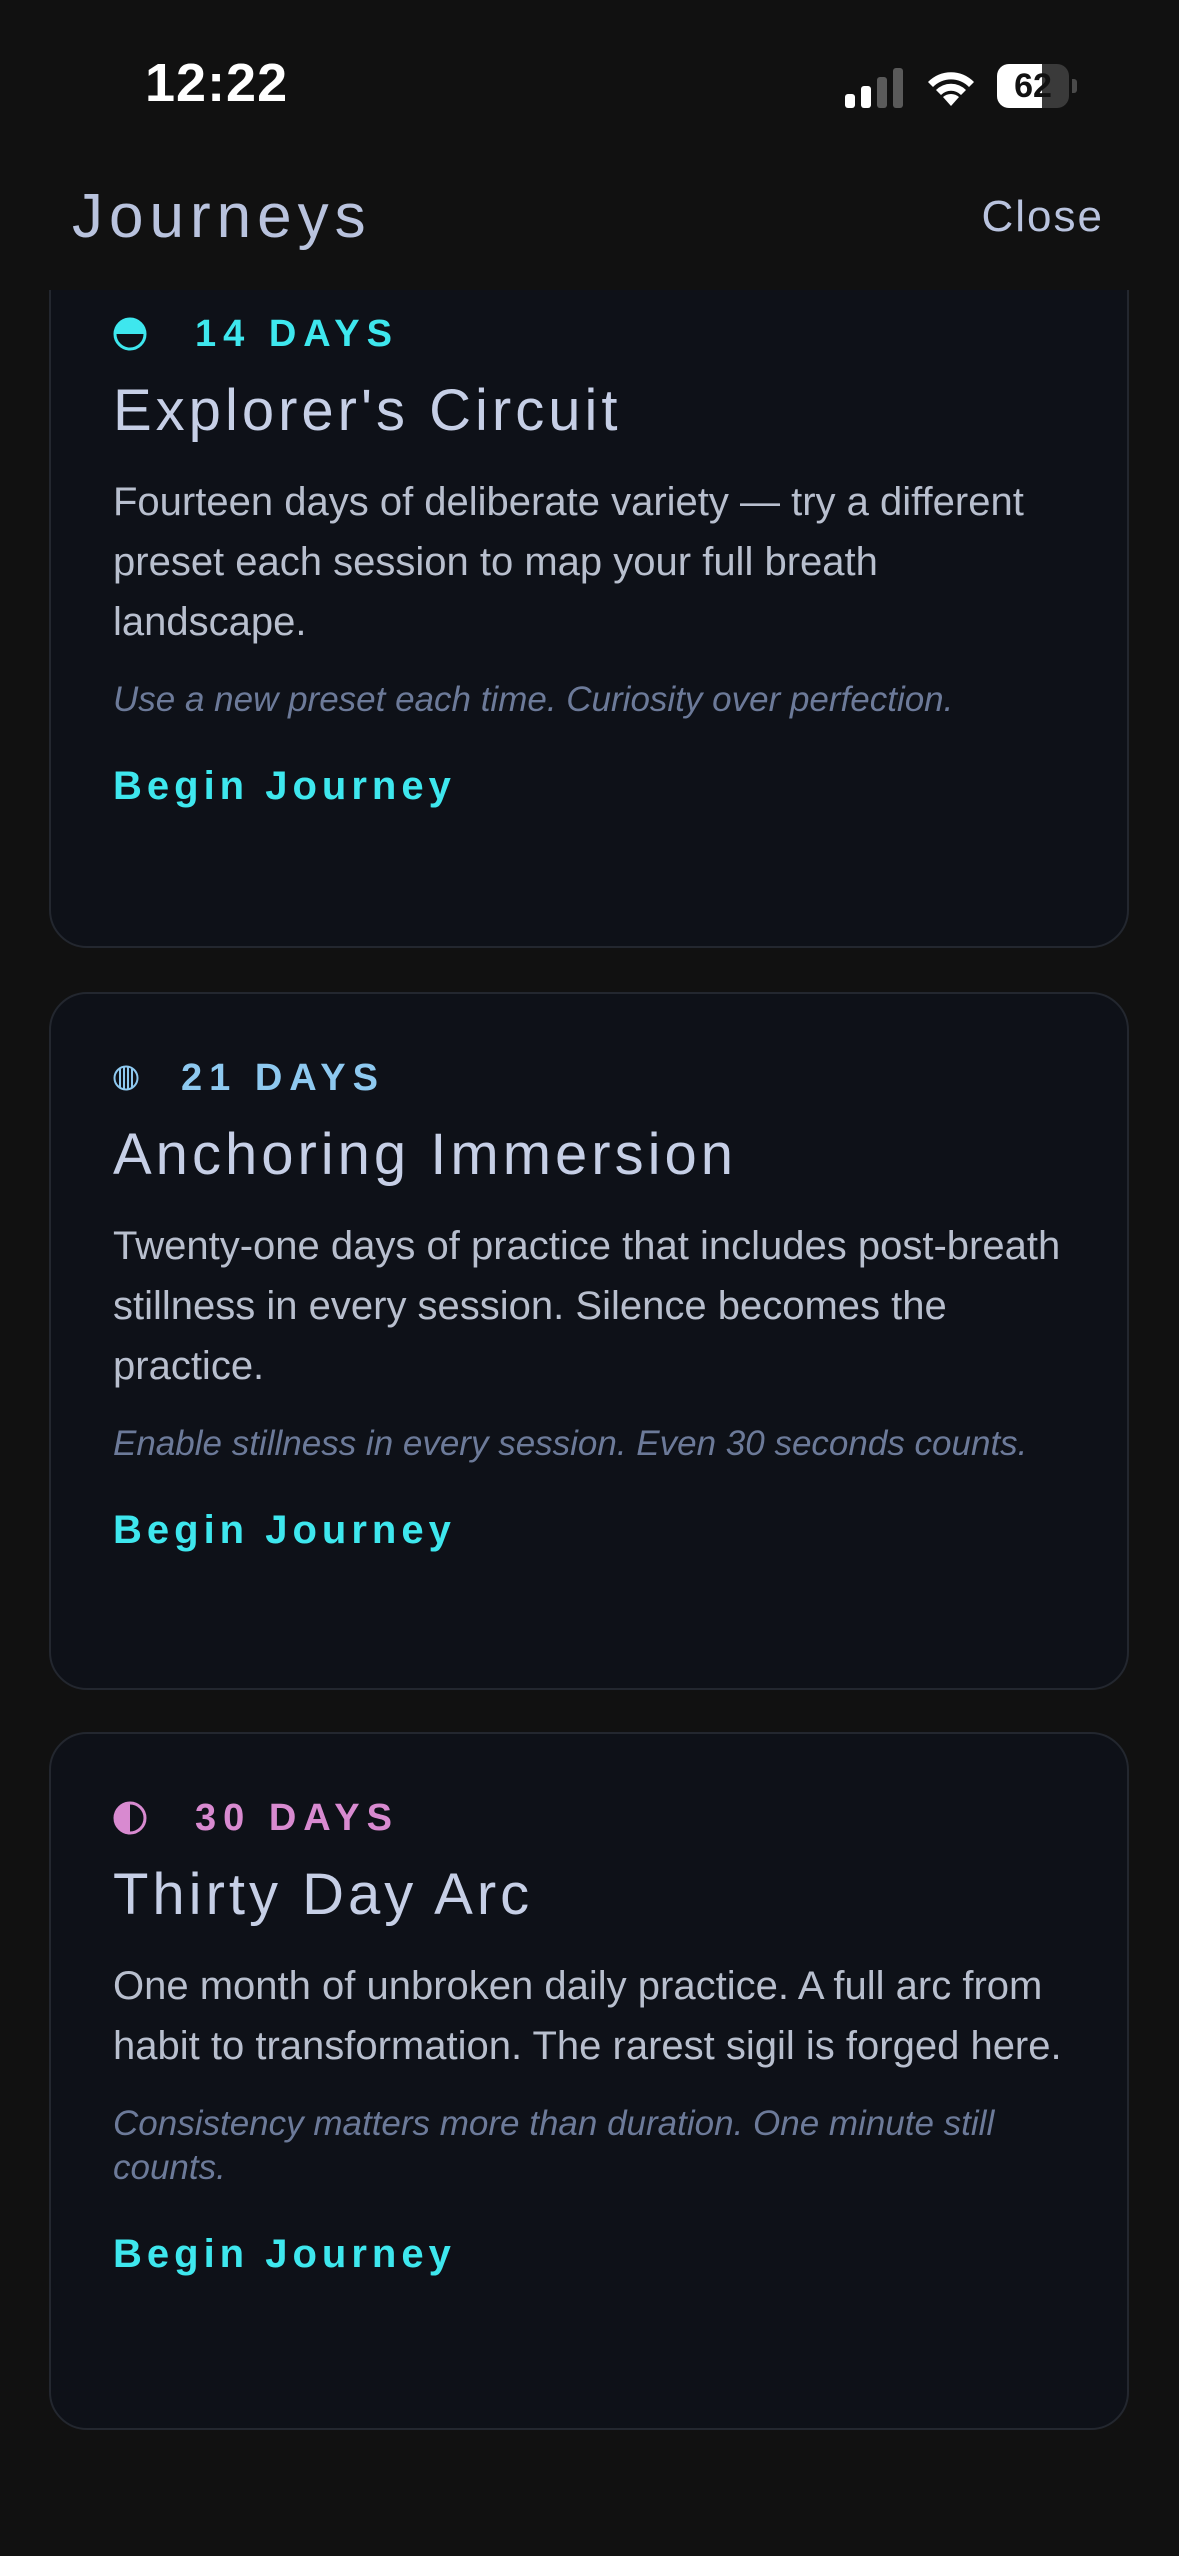  What do you see at coordinates (222, 216) in the screenshot?
I see `page-title: Journeys` at bounding box center [222, 216].